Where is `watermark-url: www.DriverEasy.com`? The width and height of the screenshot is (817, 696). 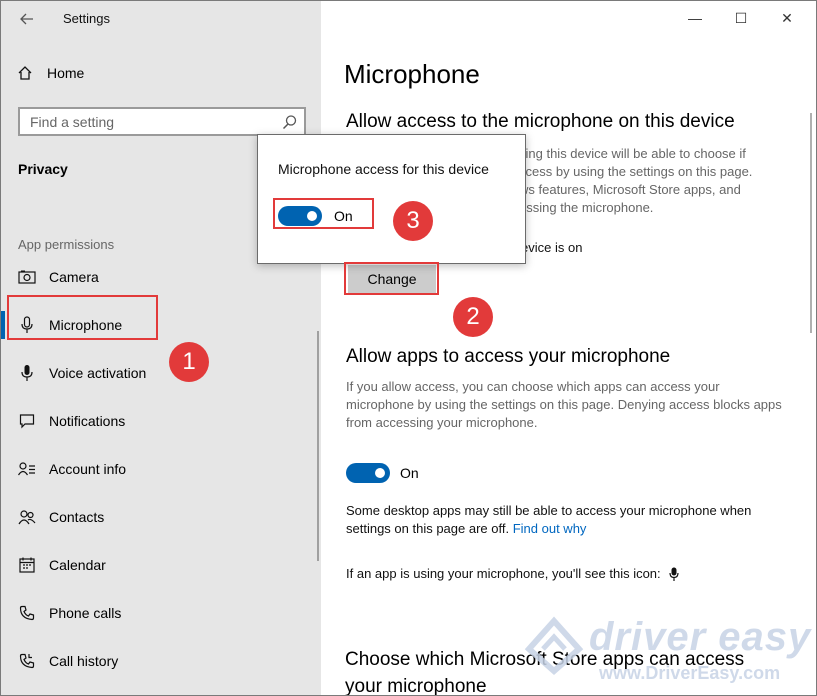 watermark-url: www.DriverEasy.com is located at coordinates (690, 673).